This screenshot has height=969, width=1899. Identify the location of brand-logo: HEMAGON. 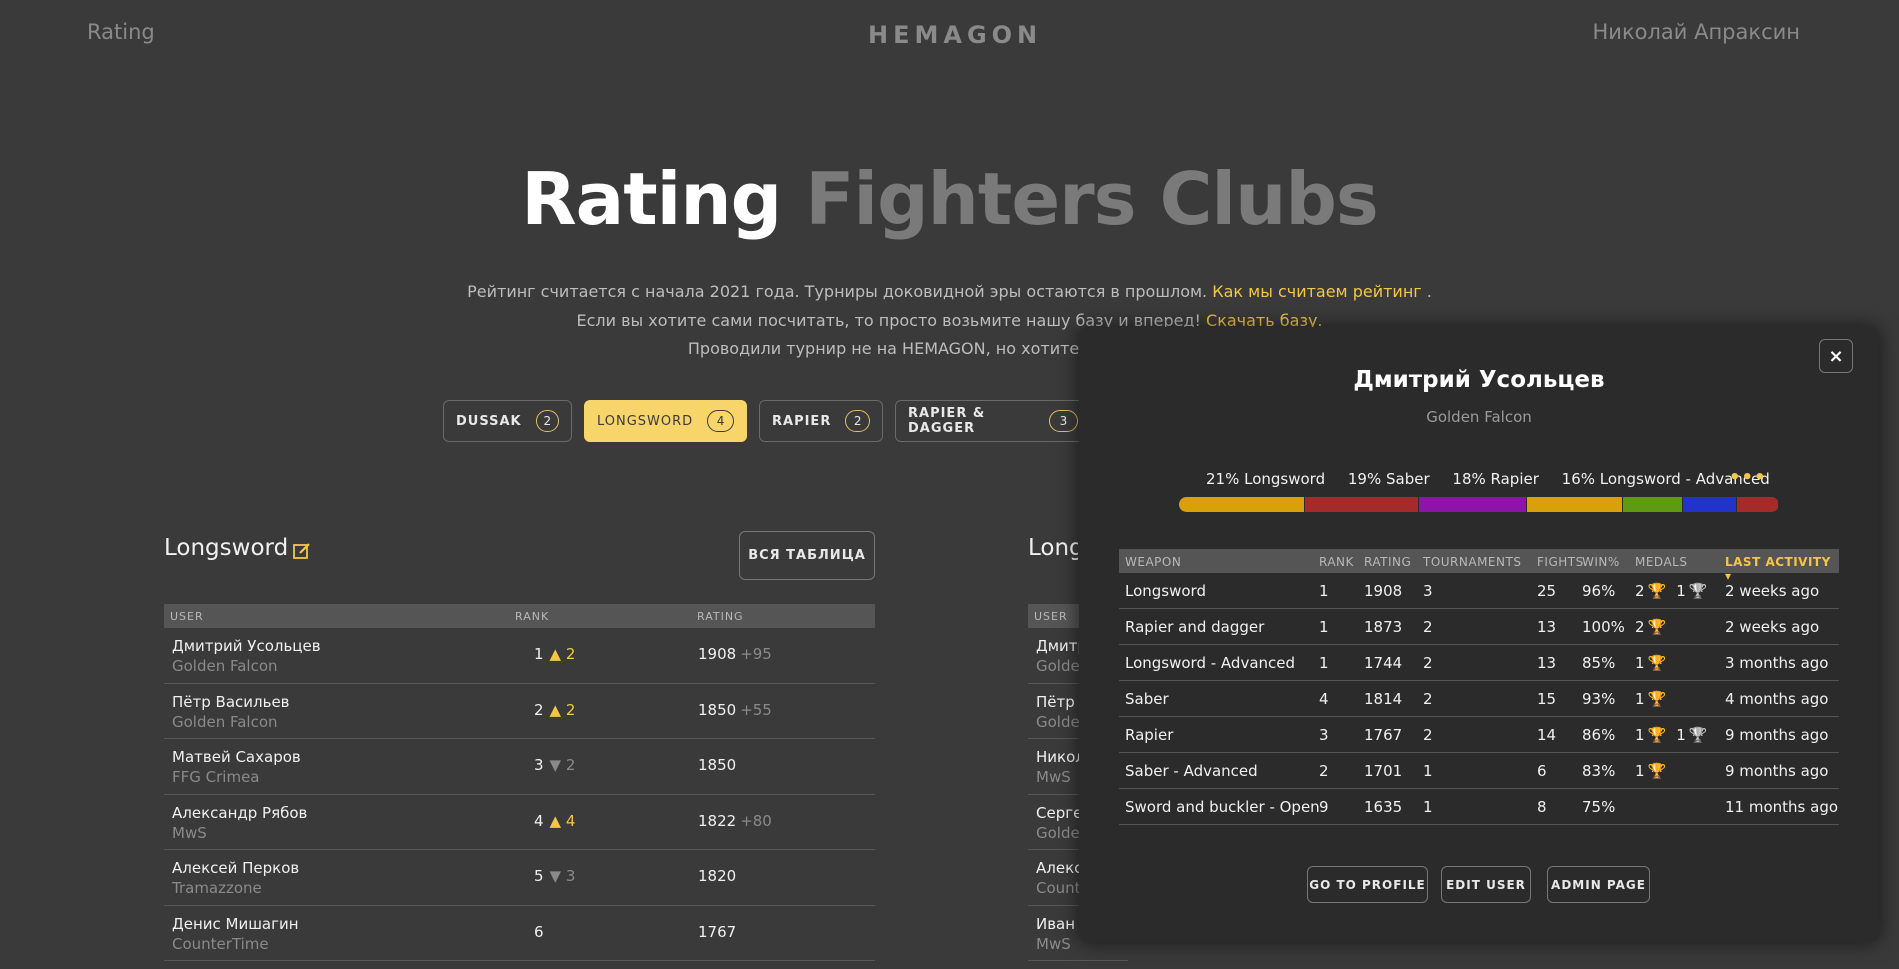
(955, 35).